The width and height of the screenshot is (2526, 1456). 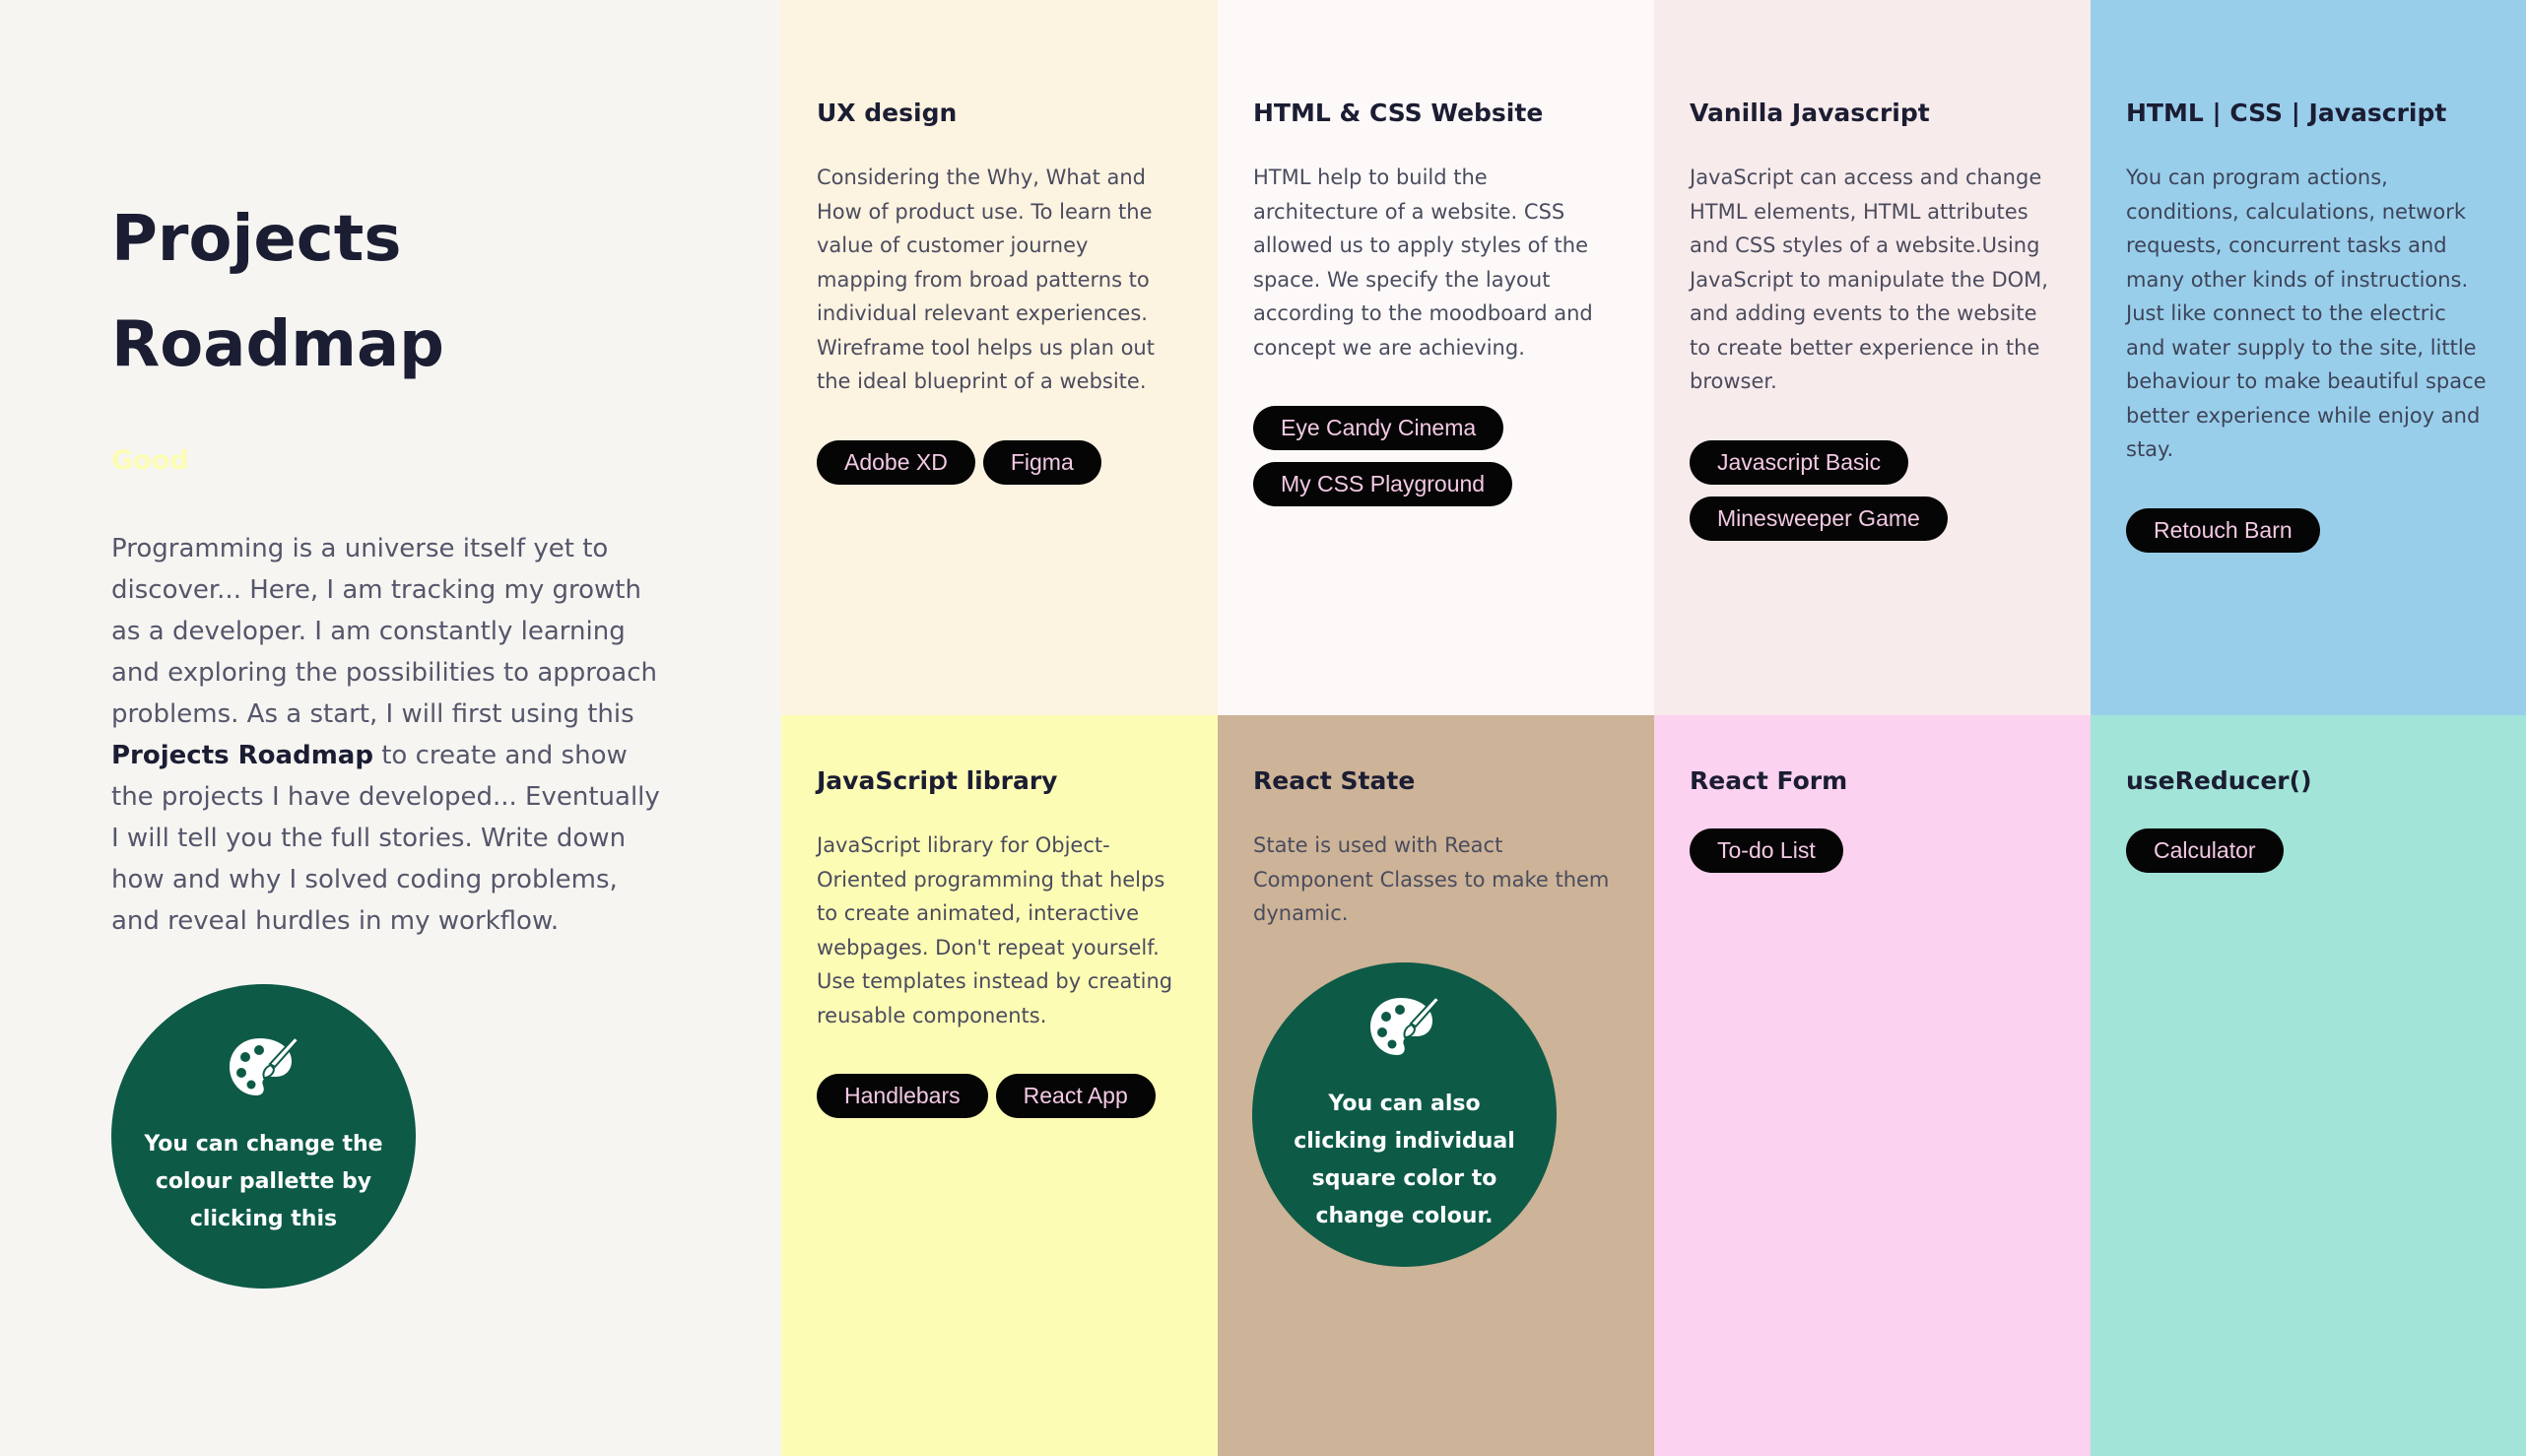 I want to click on tag-eye-candy-cinema: Eye Candy Cinema, so click(x=1378, y=428).